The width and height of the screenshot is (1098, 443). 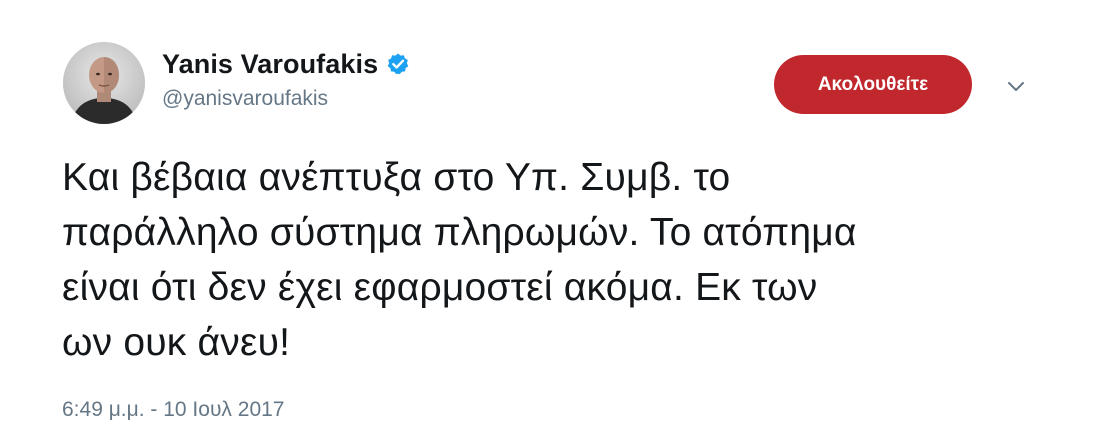 I want to click on chevron-down-icon, so click(x=1016, y=86).